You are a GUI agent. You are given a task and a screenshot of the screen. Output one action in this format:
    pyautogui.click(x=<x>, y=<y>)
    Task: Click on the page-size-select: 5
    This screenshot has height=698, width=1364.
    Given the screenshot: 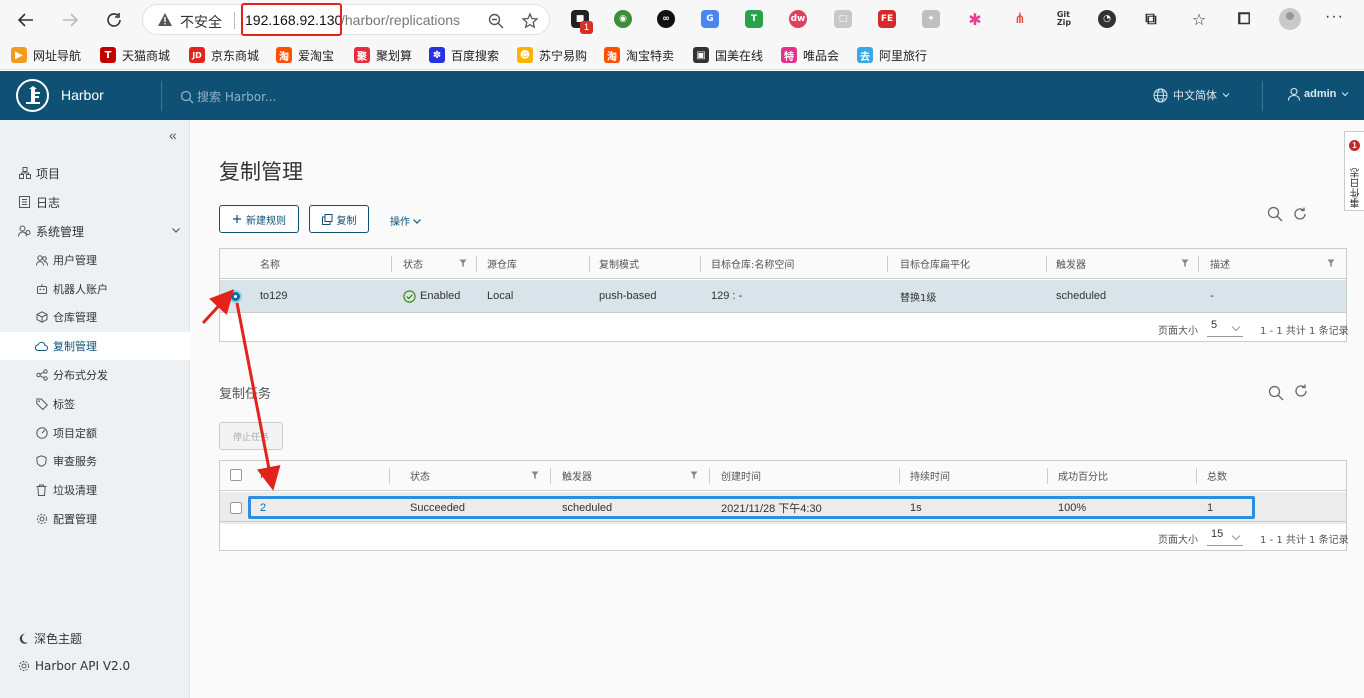 What is the action you would take?
    pyautogui.click(x=1225, y=328)
    